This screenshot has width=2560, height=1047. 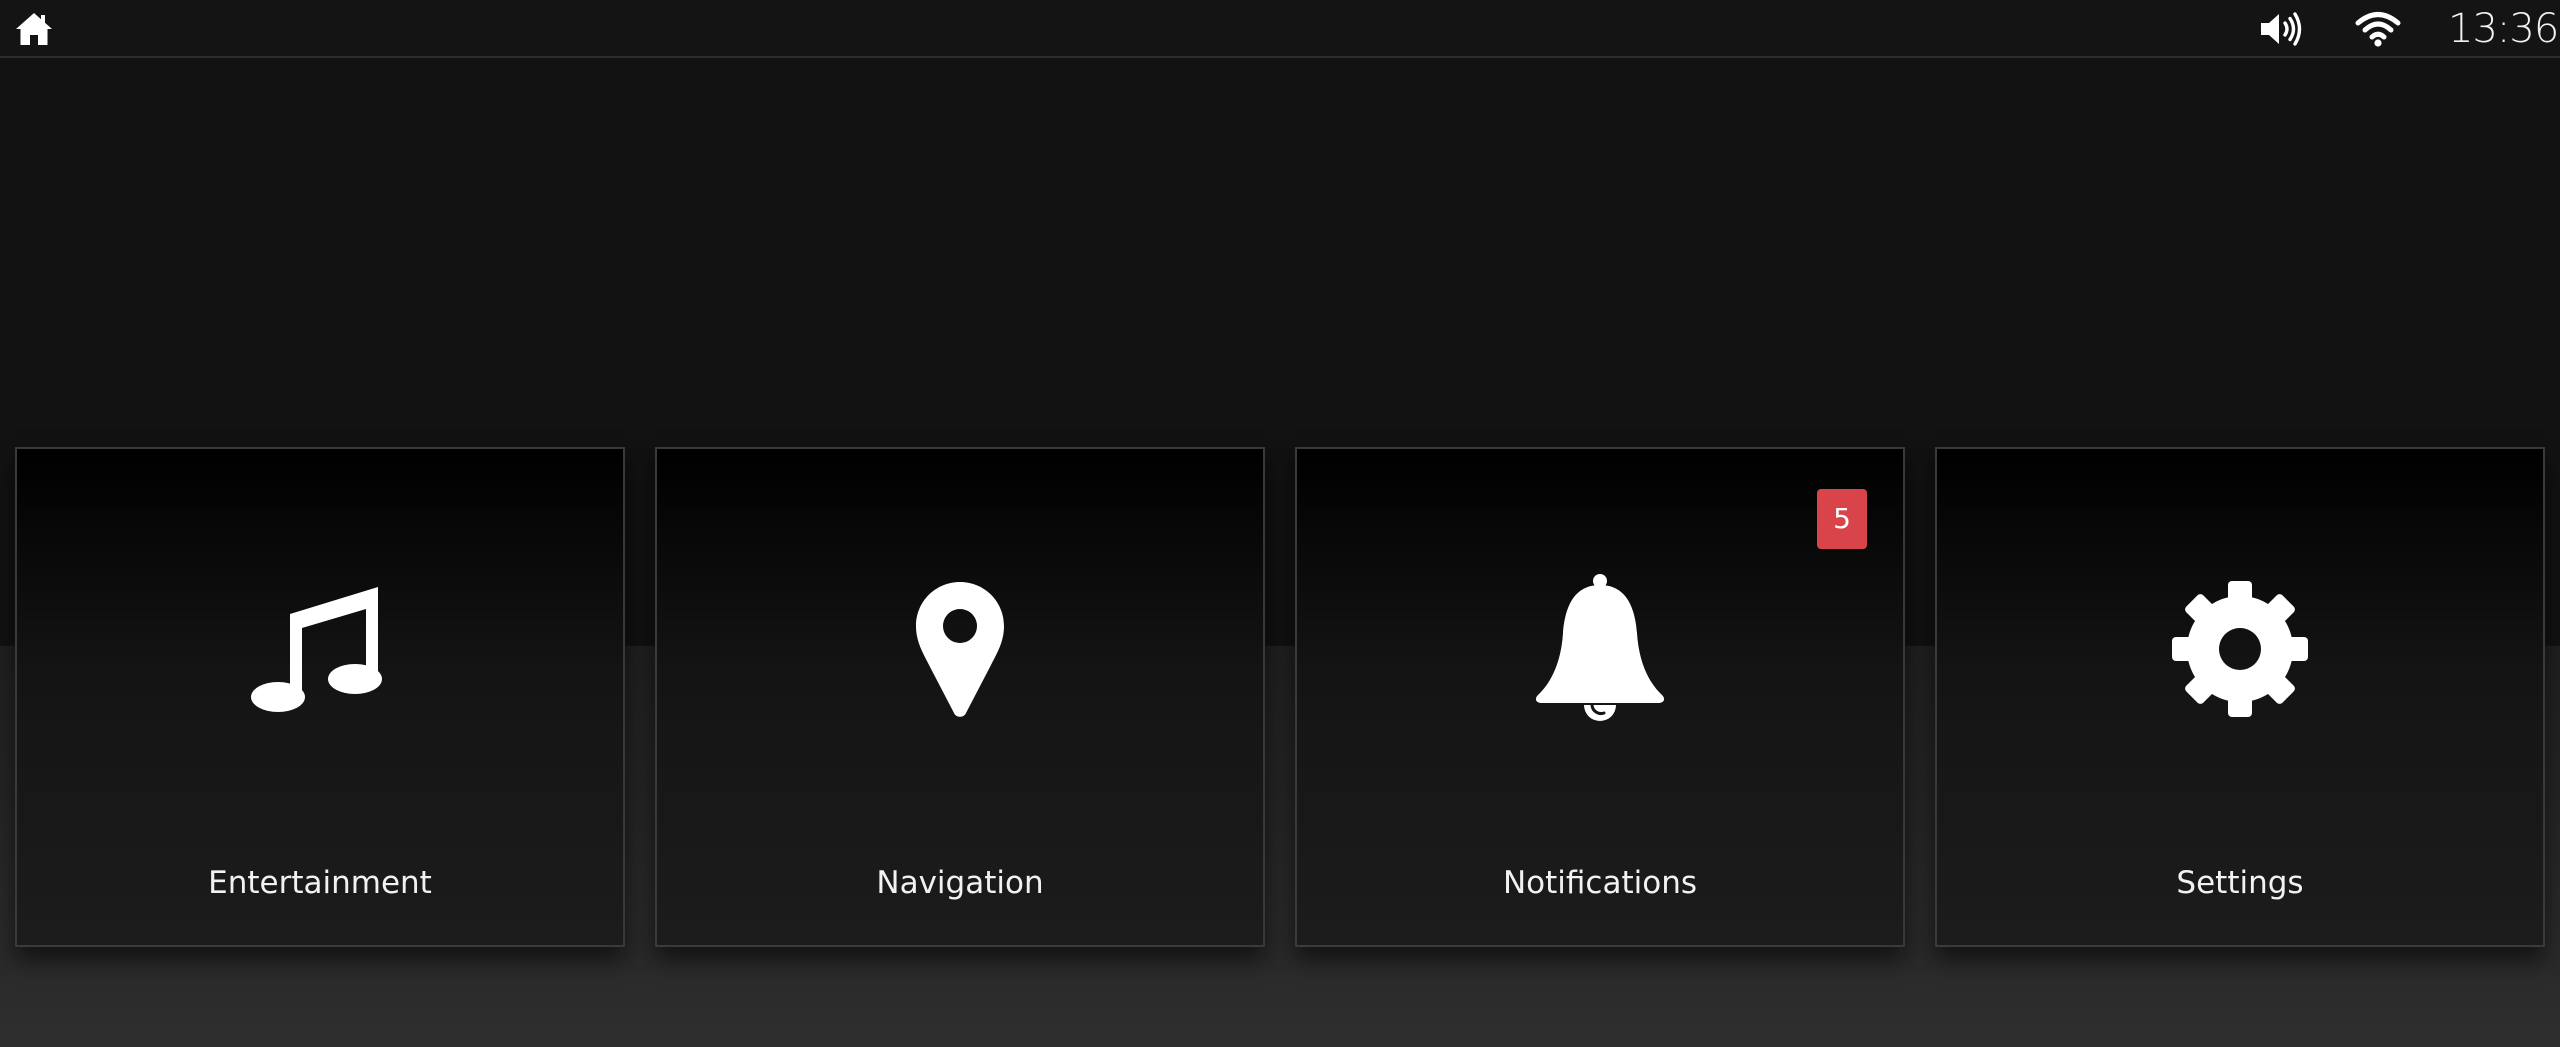 I want to click on tile-settings: Settings, so click(x=2240, y=697).